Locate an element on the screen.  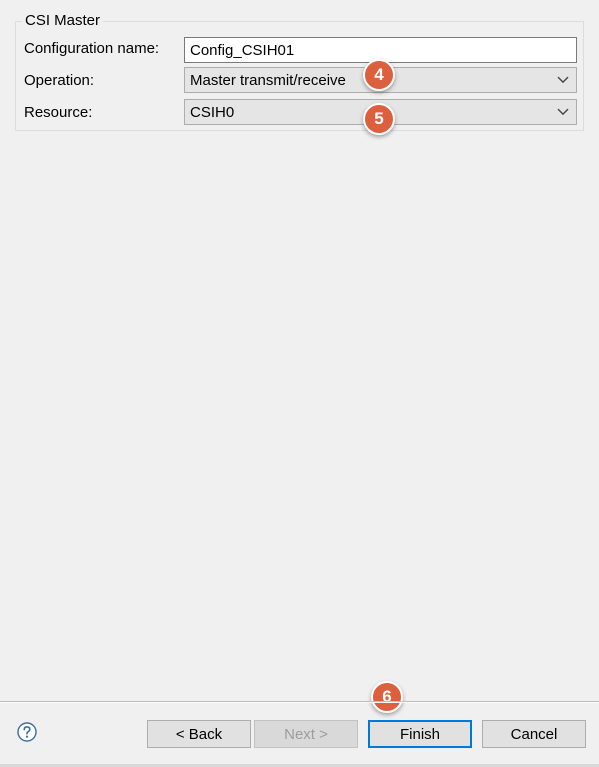
help-icon is located at coordinates (27, 732).